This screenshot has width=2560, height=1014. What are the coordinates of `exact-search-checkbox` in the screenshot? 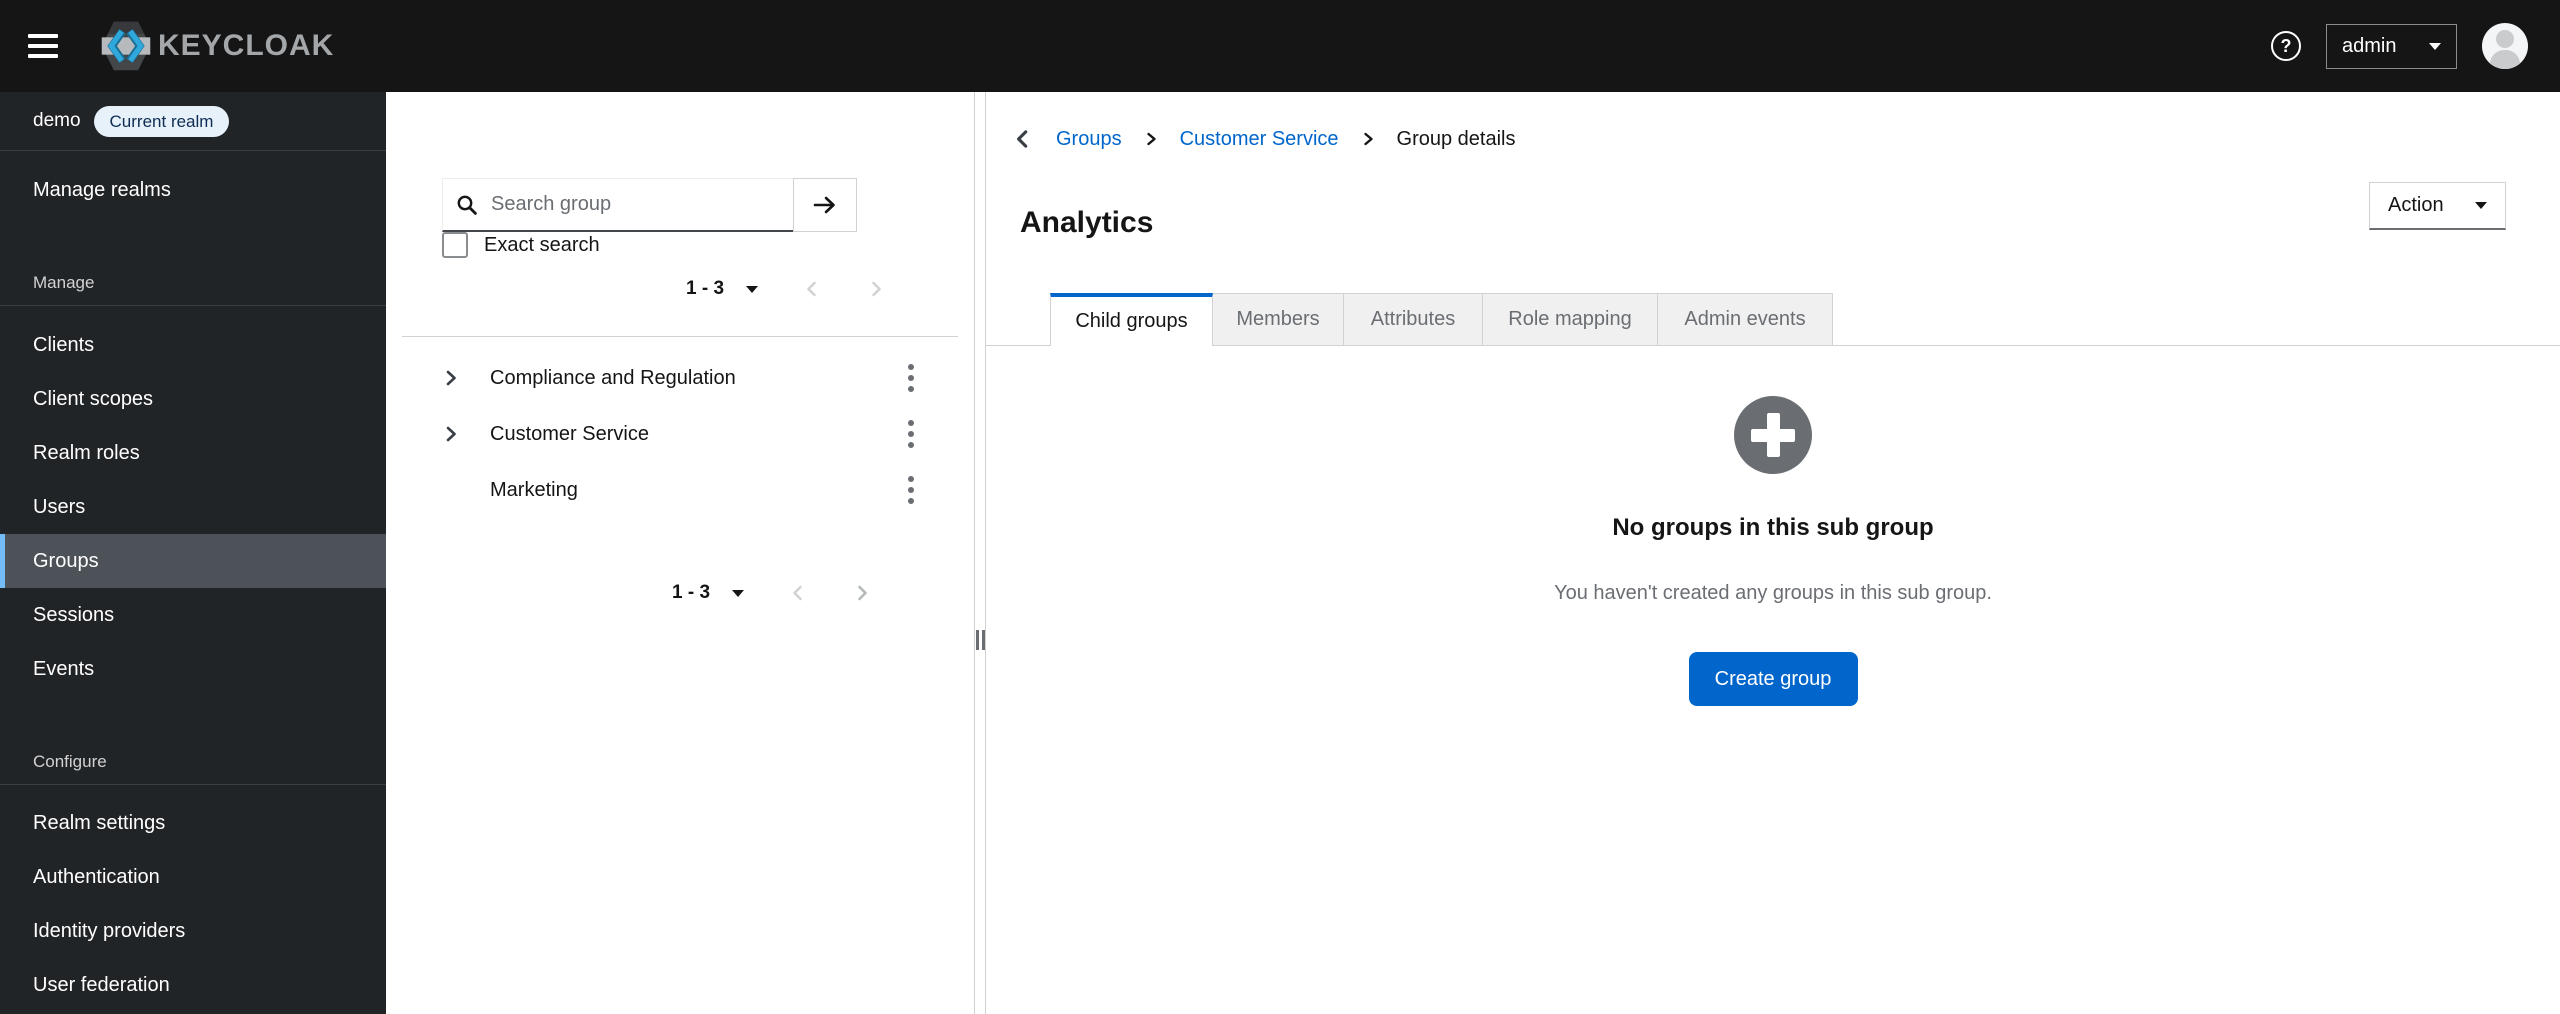 It's located at (455, 245).